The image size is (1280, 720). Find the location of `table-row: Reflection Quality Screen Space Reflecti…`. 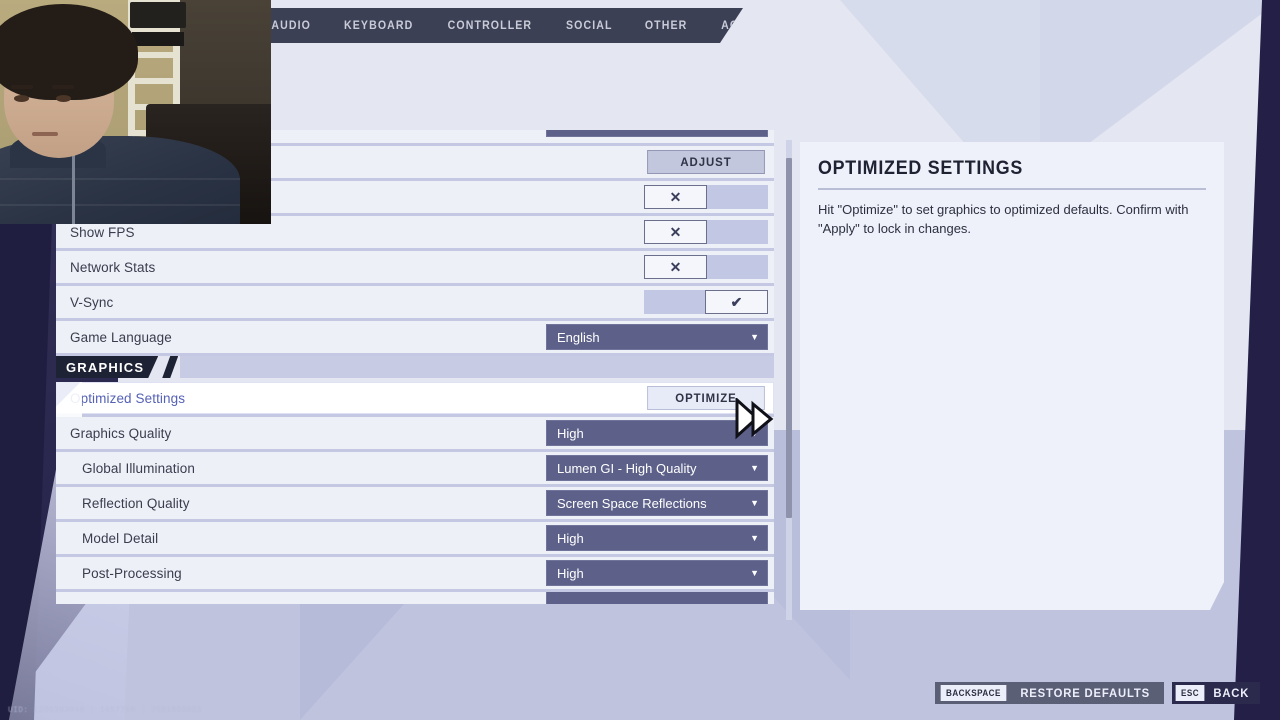

table-row: Reflection Quality Screen Space Reflecti… is located at coordinates (415, 504).